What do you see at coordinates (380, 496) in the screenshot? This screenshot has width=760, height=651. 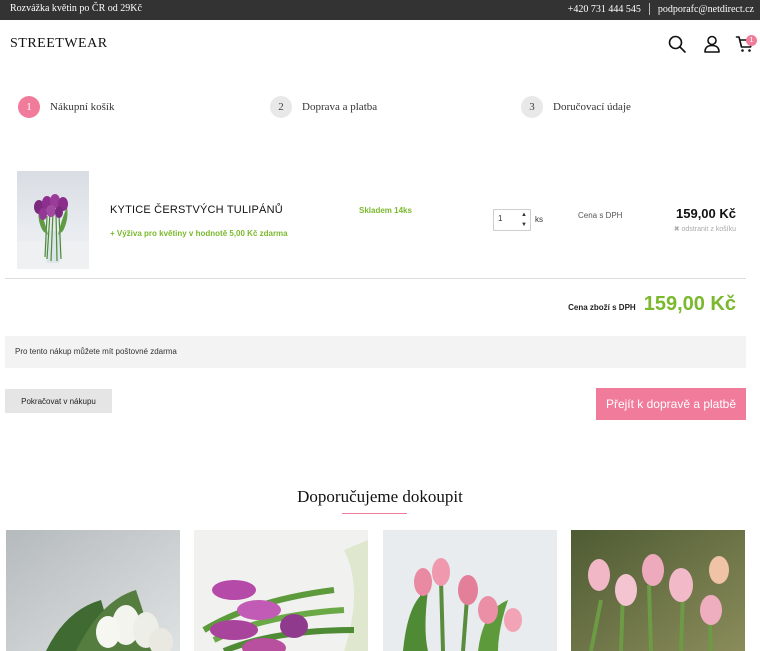 I see `recommend-title: Doporučujeme dokoupit` at bounding box center [380, 496].